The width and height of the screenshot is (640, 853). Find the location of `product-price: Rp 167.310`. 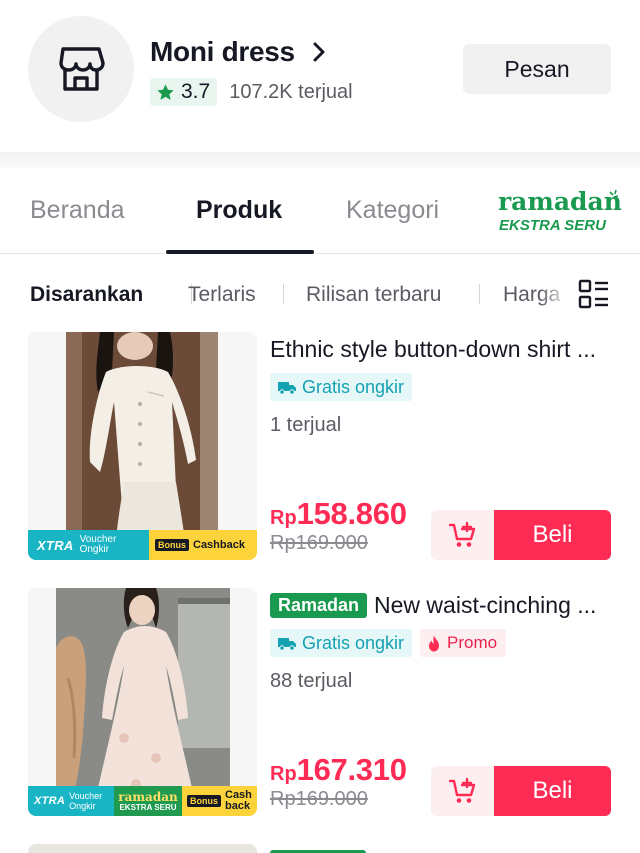

product-price: Rp 167.310 is located at coordinates (338, 770).